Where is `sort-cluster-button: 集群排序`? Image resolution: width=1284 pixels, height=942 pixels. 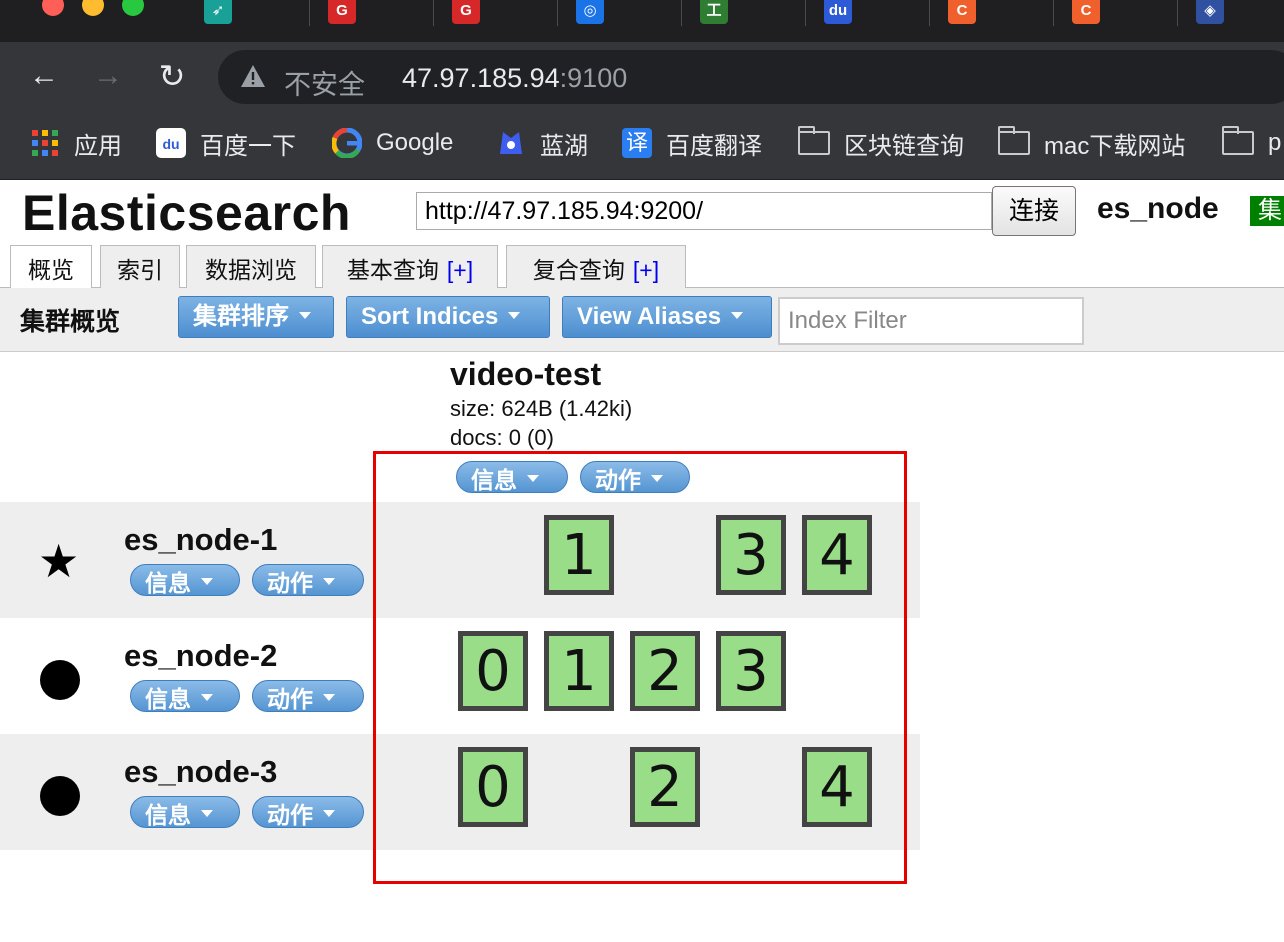
sort-cluster-button: 集群排序 is located at coordinates (256, 317).